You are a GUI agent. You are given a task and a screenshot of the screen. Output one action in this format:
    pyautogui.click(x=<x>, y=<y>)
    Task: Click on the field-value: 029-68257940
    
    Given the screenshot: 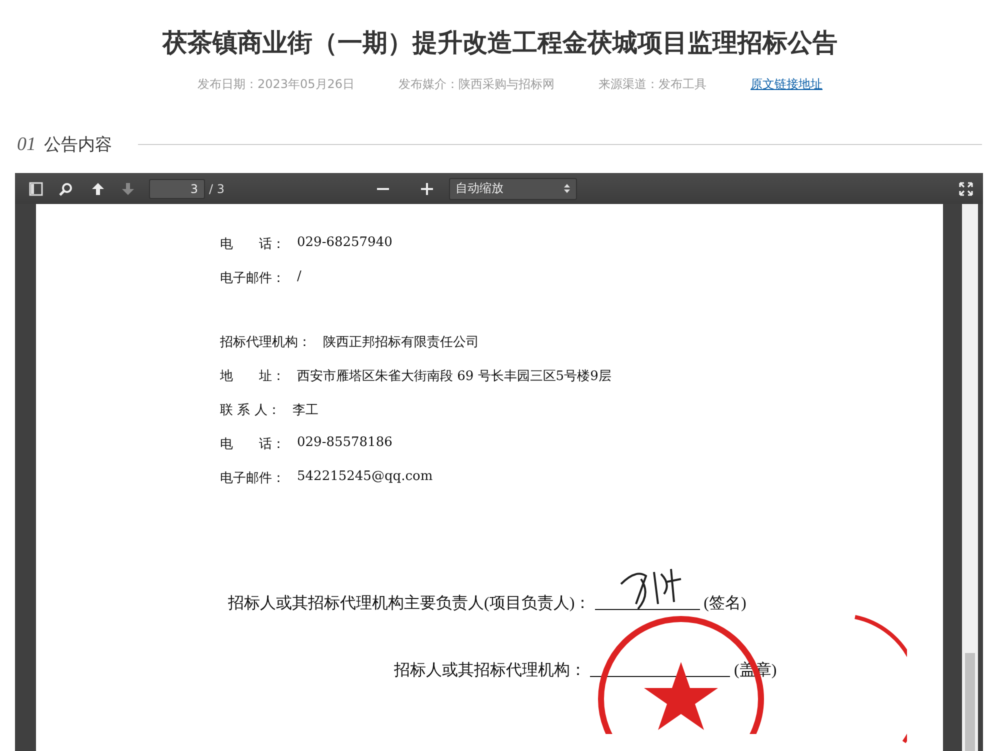 What is the action you would take?
    pyautogui.click(x=344, y=243)
    